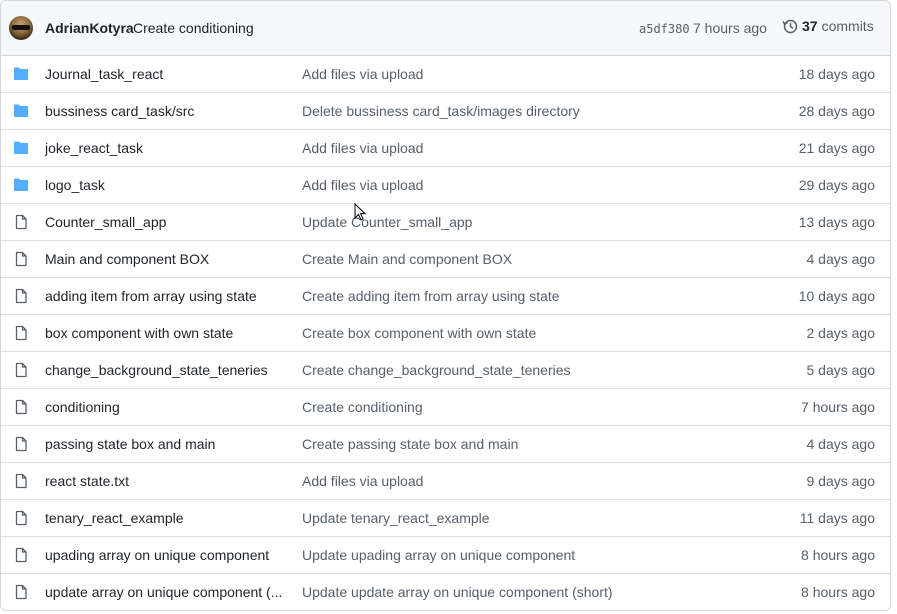 This screenshot has height=614, width=897. Describe the element at coordinates (841, 333) in the screenshot. I see `file-commit-age: 2 days ago` at that location.